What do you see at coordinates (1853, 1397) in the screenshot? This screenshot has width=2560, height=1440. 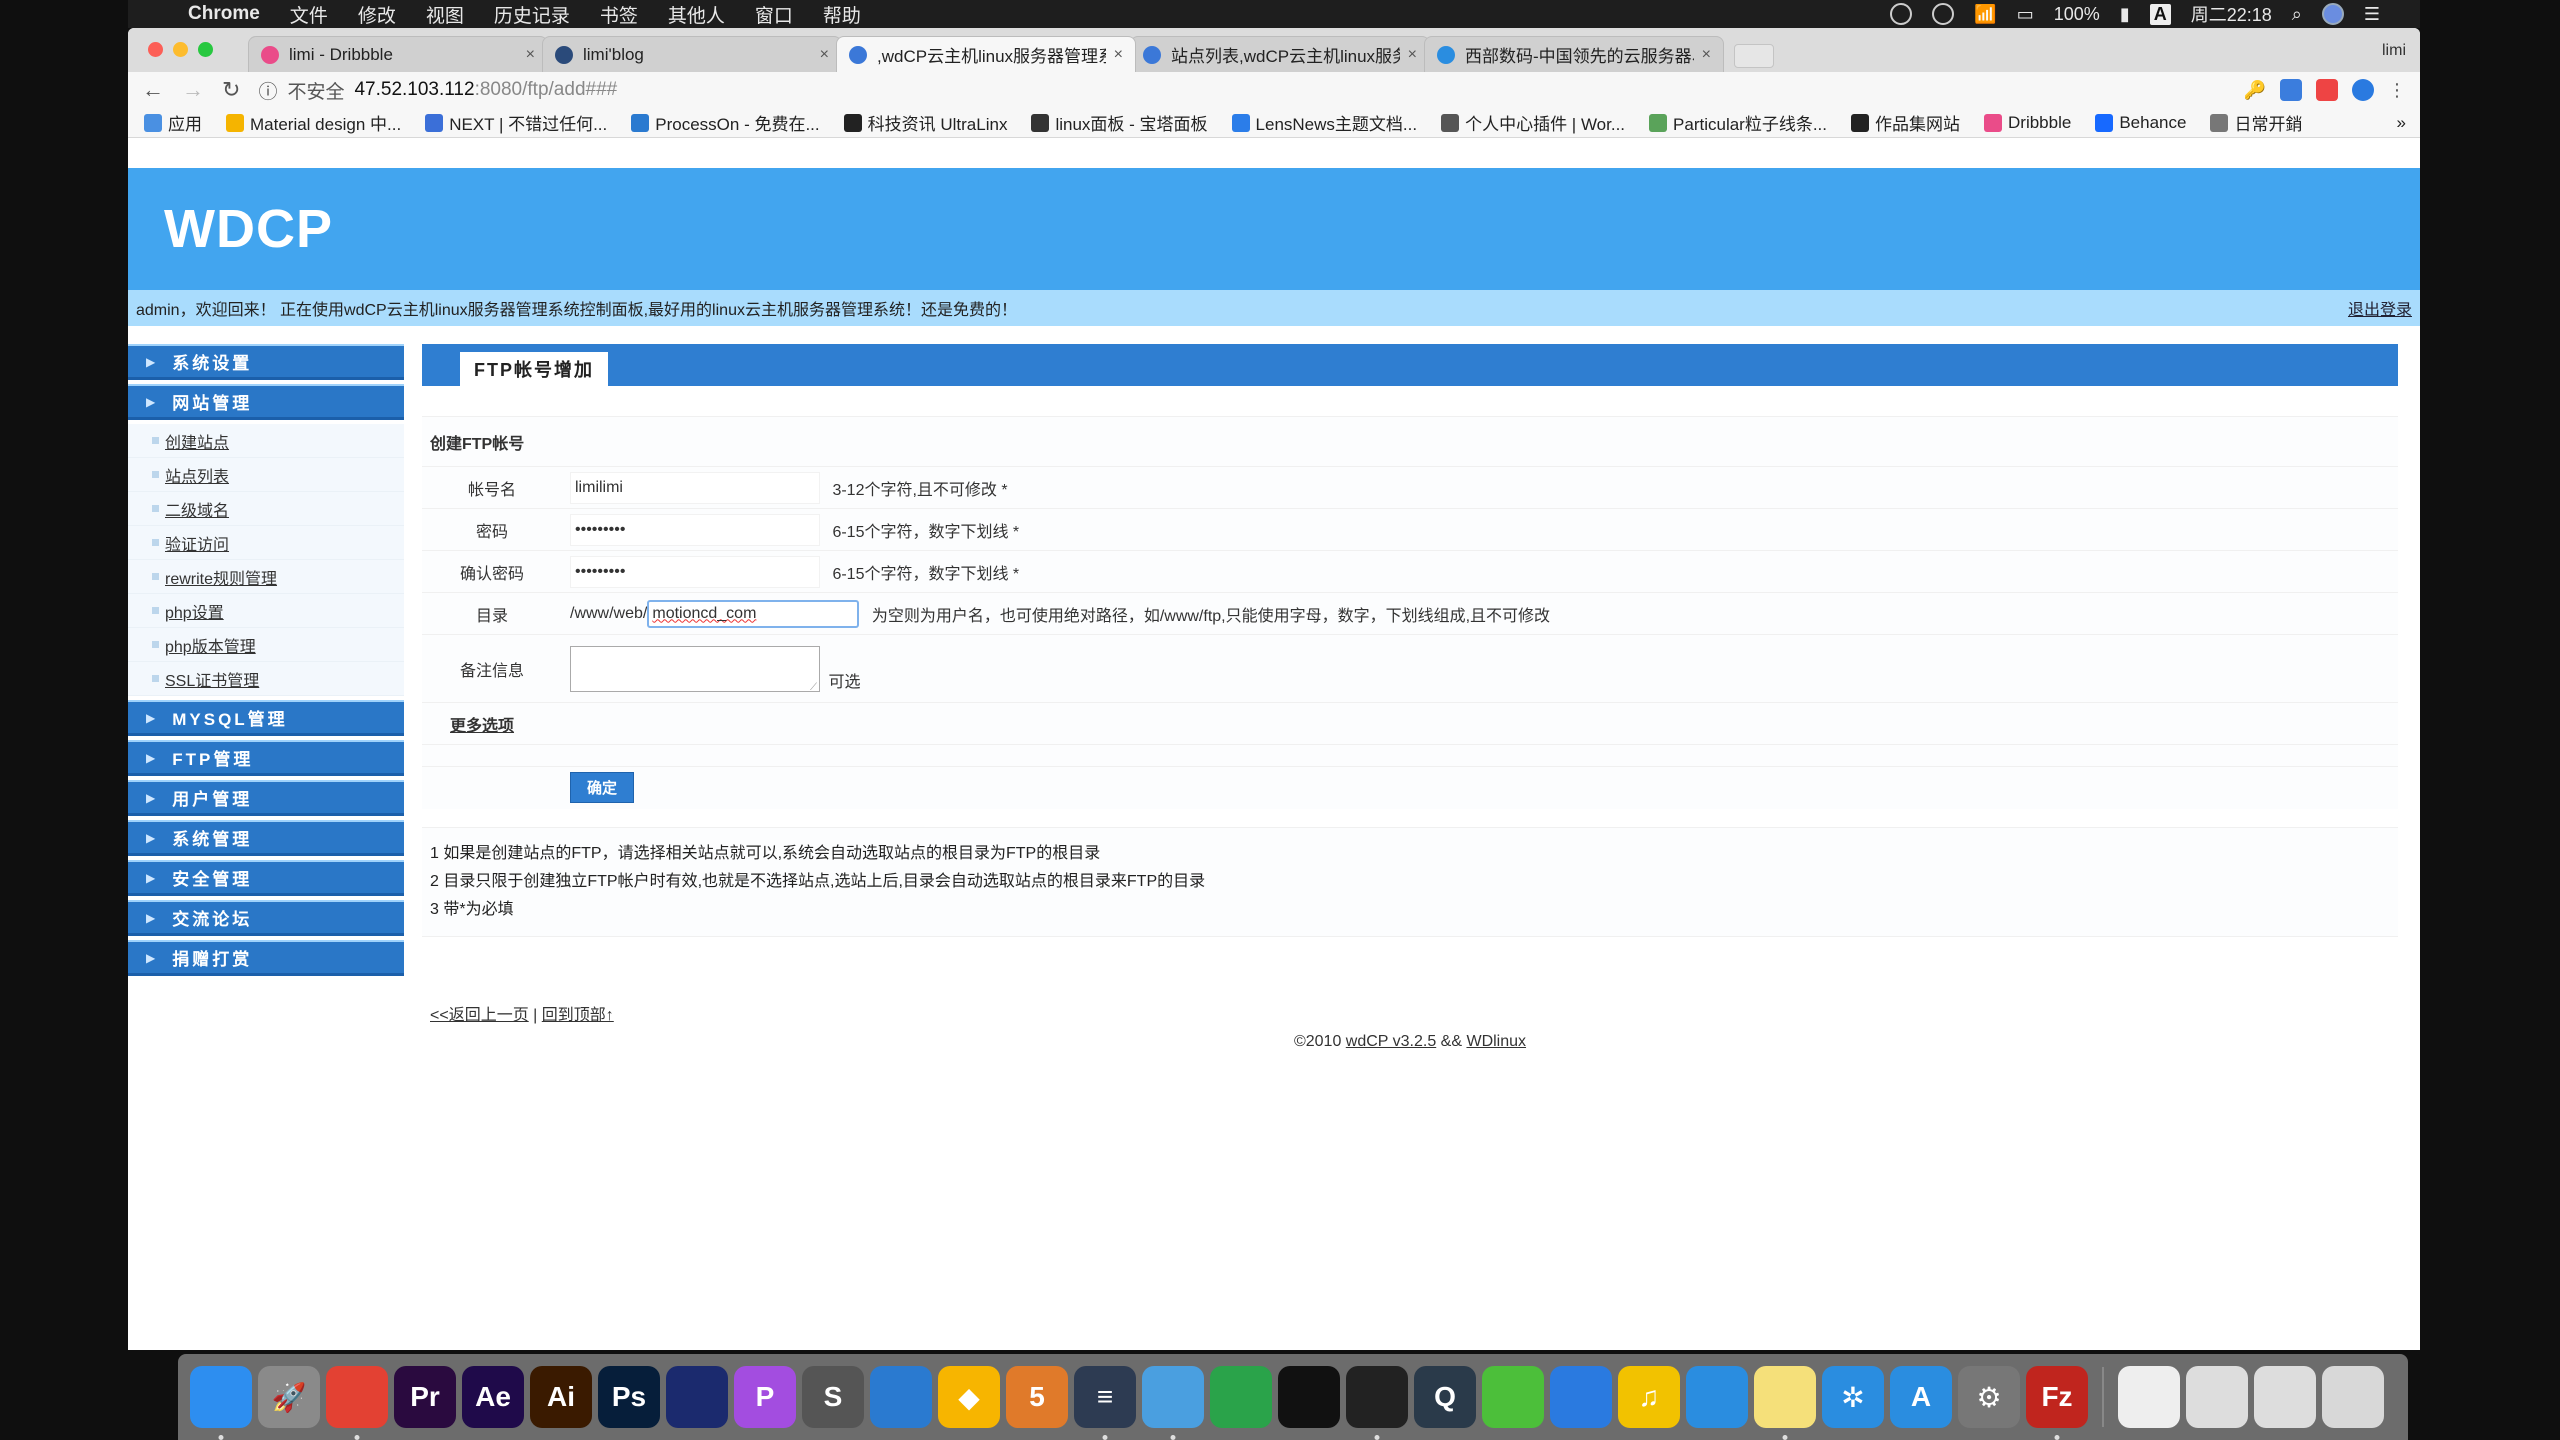 I see `dock-xmind-icon: ✲` at bounding box center [1853, 1397].